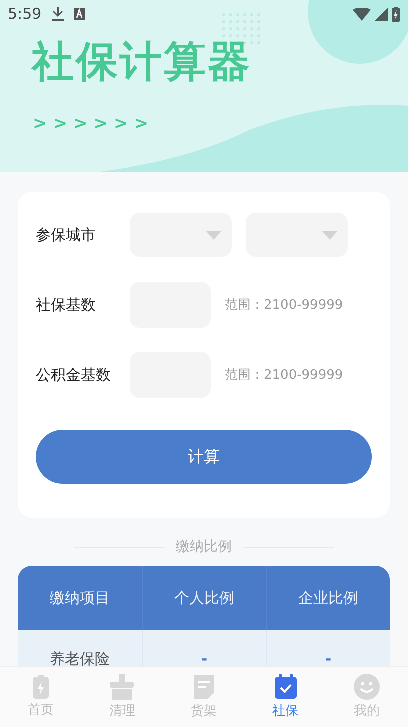 The height and width of the screenshot is (727, 408). Describe the element at coordinates (396, 14) in the screenshot. I see `battery-charging-icon` at that location.